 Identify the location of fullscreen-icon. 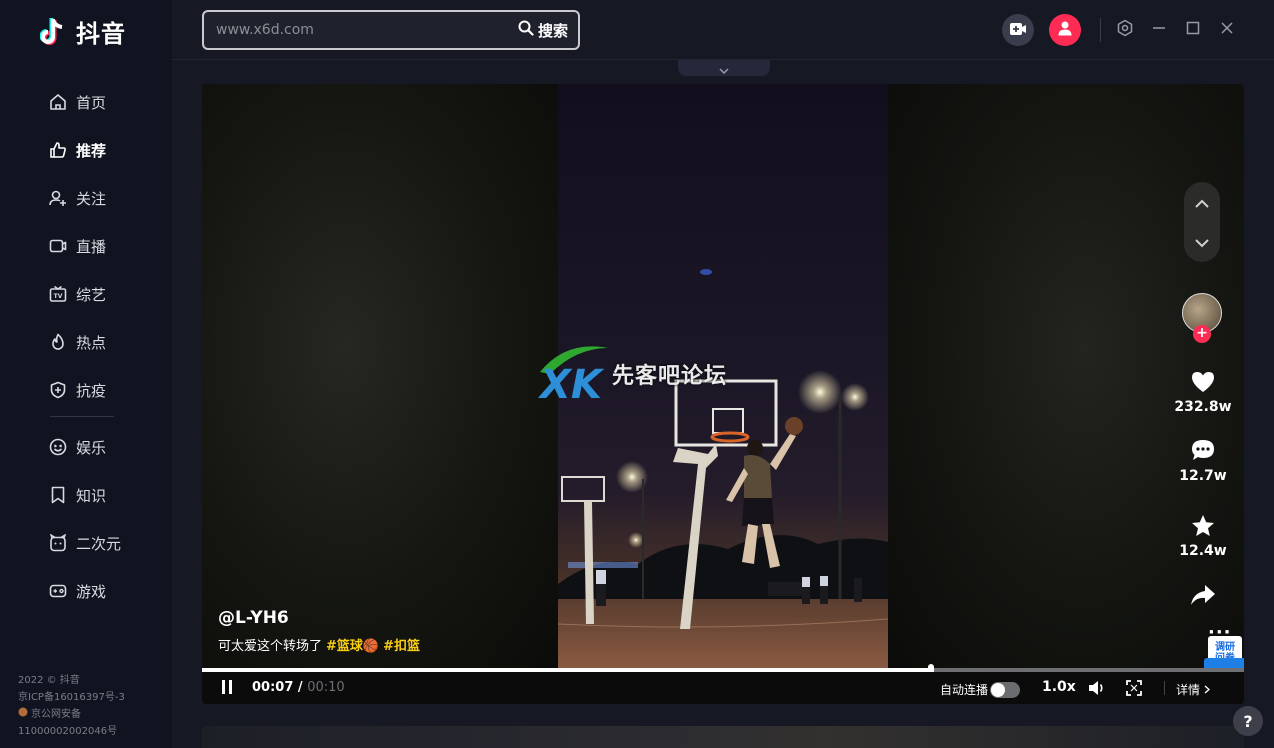
(1134, 690).